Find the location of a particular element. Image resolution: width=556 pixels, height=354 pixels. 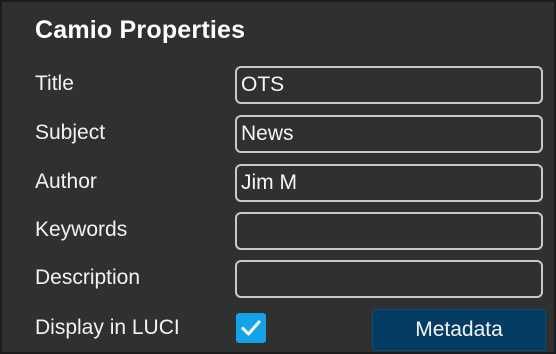

checkmark-icon is located at coordinates (251, 328).